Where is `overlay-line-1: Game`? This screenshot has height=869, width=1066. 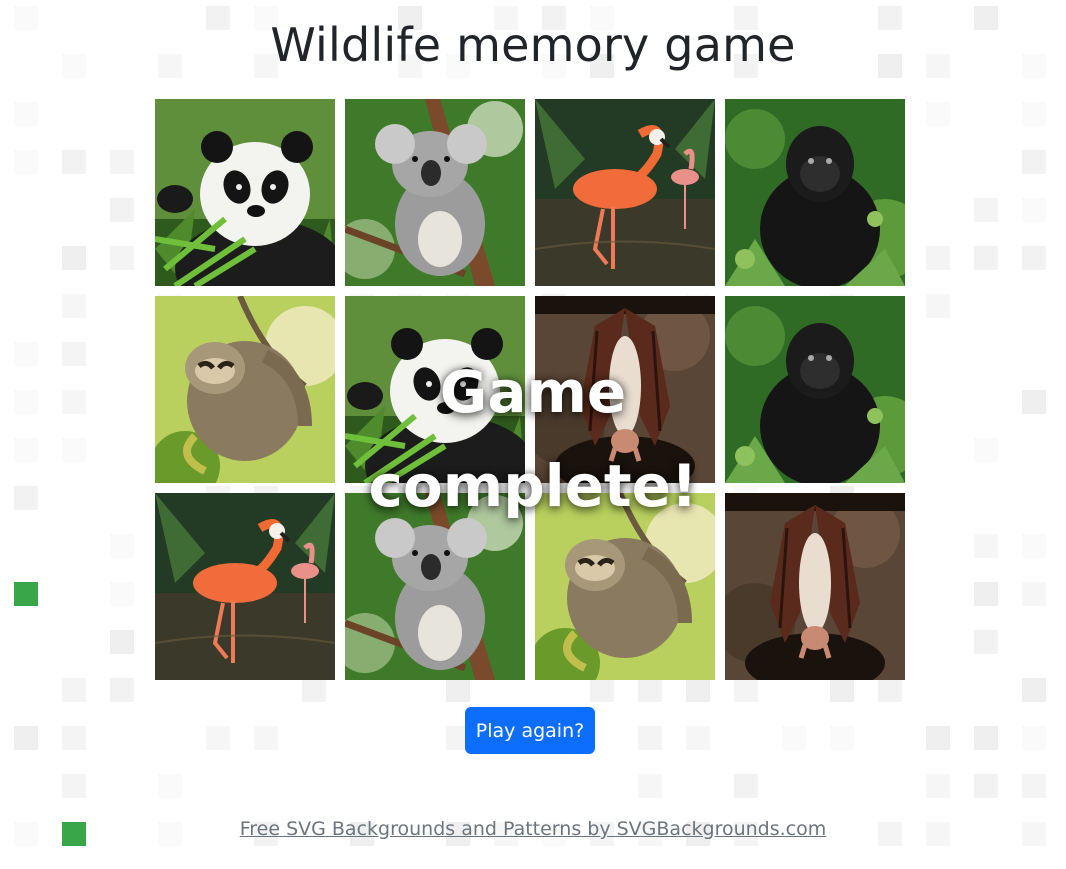 overlay-line-1: Game is located at coordinates (533, 392).